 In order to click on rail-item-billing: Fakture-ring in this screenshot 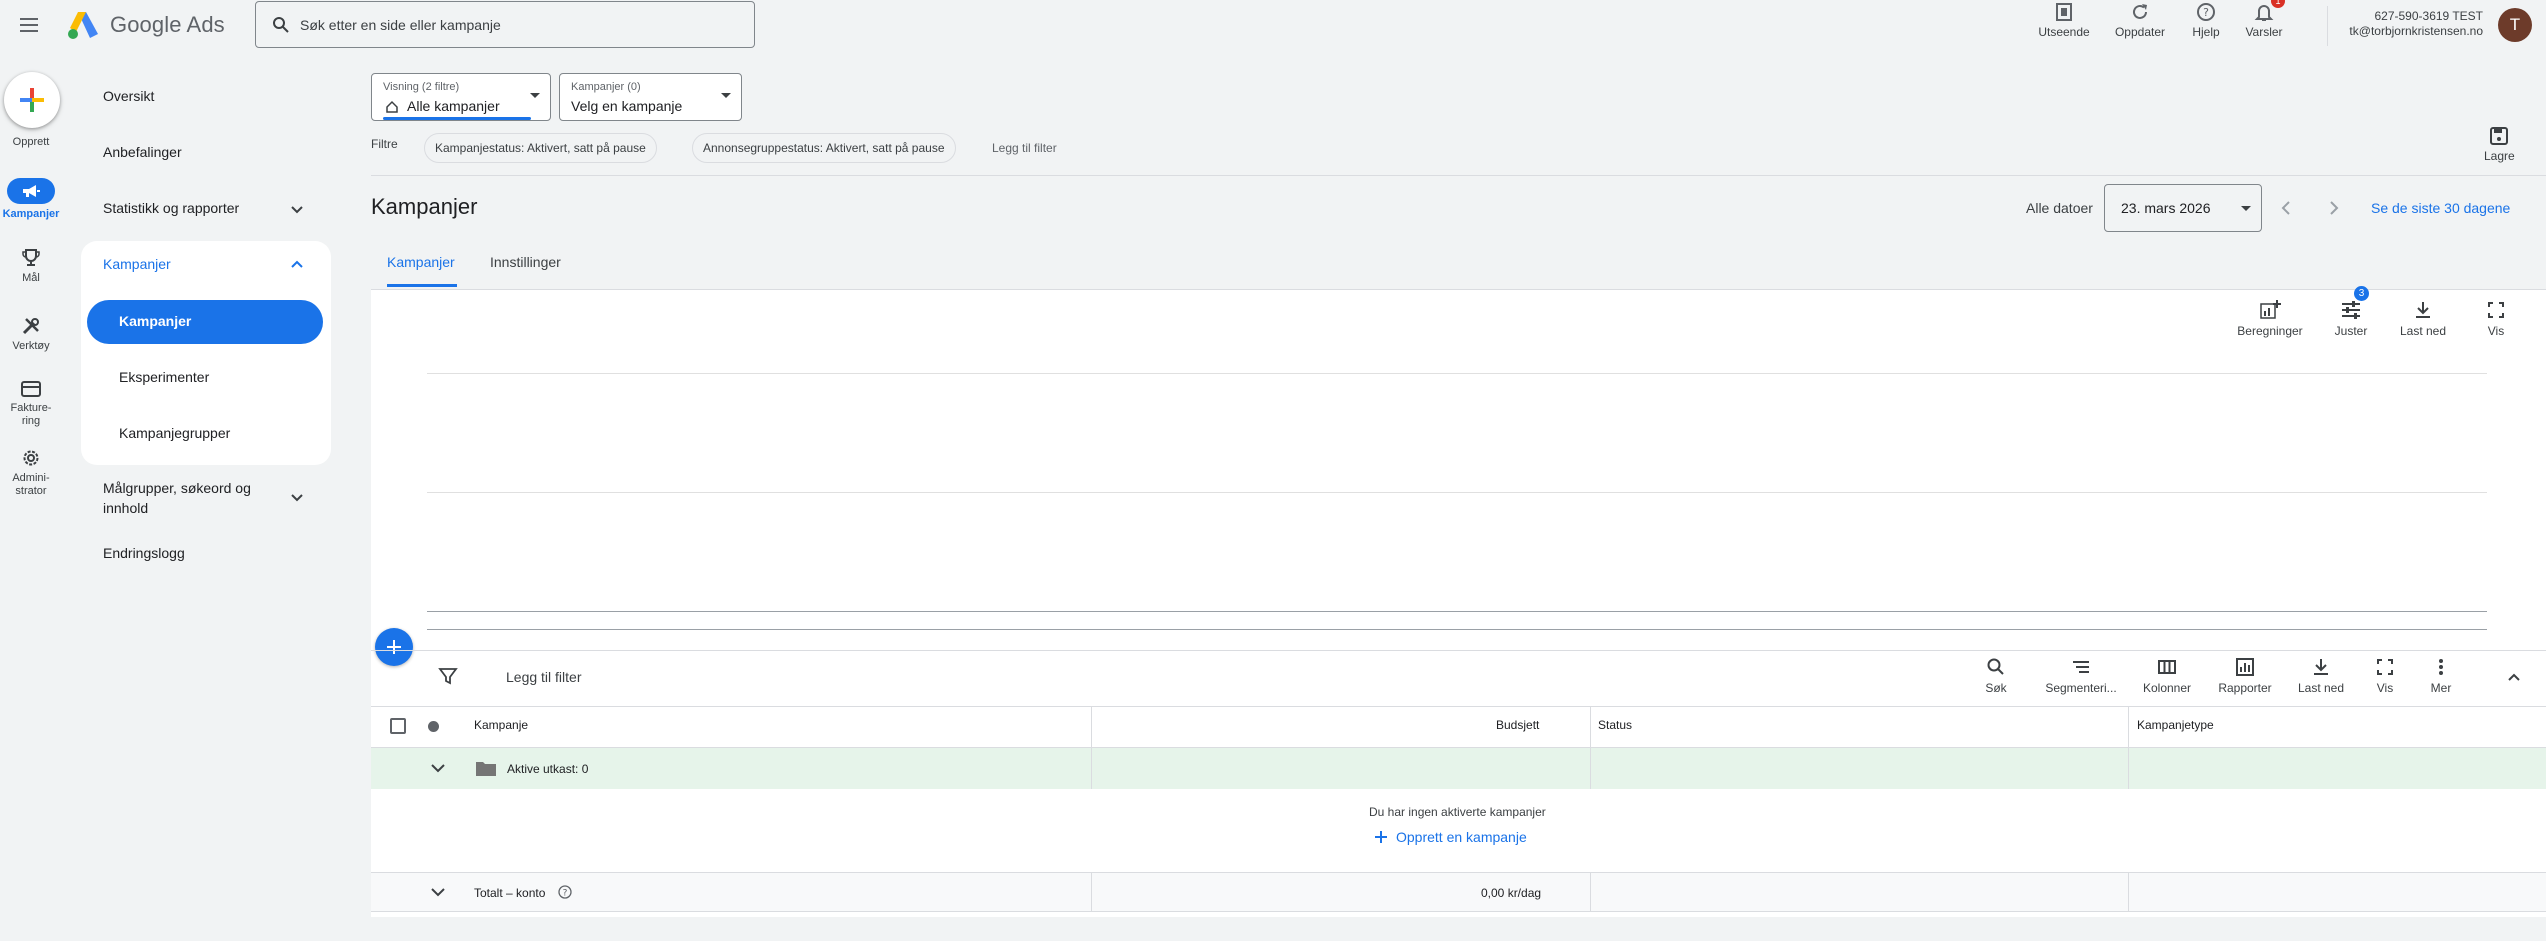, I will do `click(31, 404)`.